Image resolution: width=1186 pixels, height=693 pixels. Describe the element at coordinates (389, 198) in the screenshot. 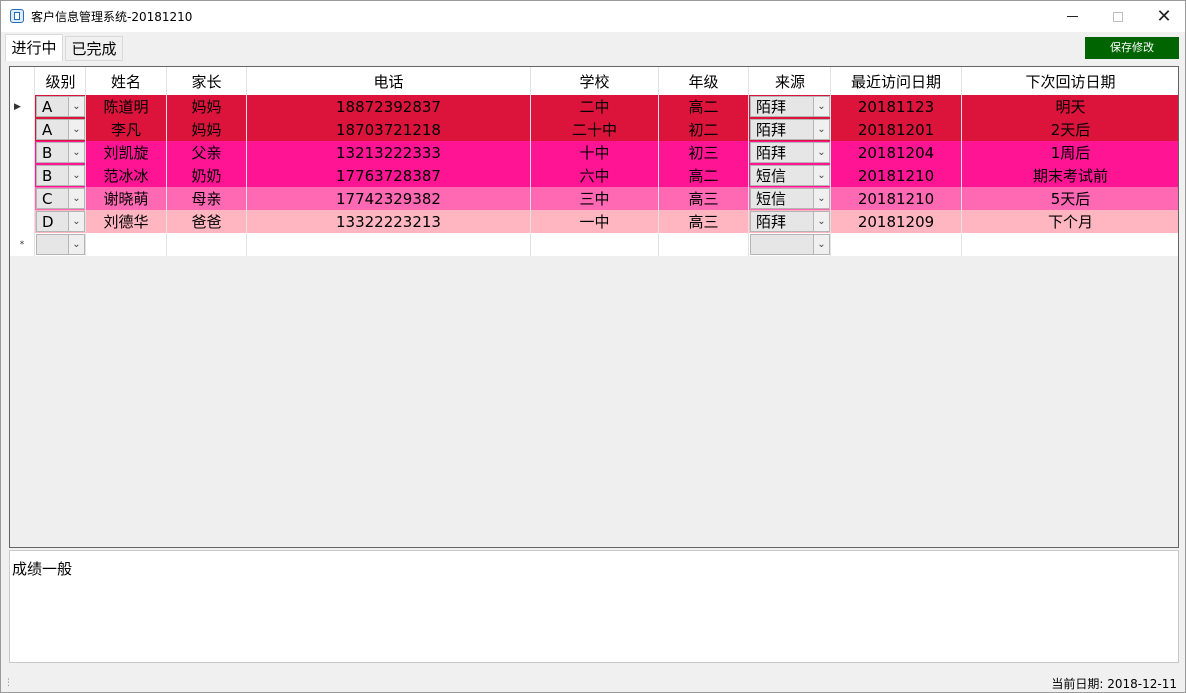

I see `phone-cell: 17742329382` at that location.